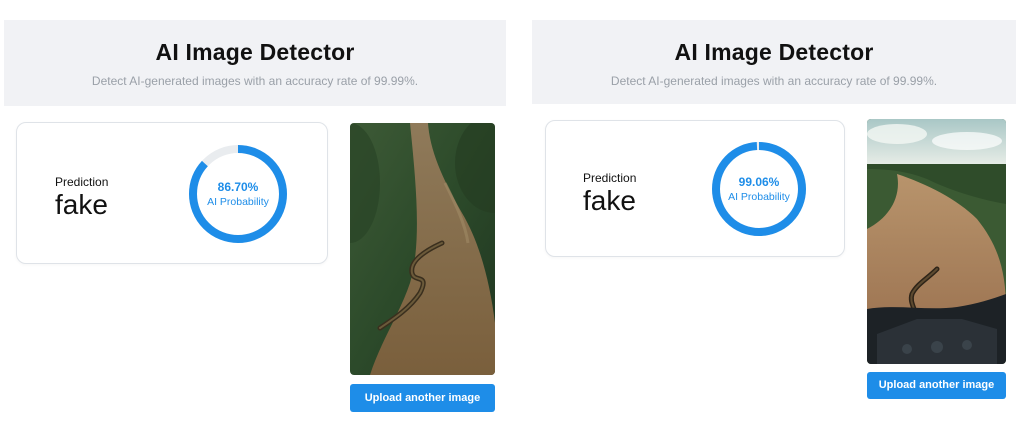  What do you see at coordinates (518, 215) in the screenshot?
I see `panel-divider` at bounding box center [518, 215].